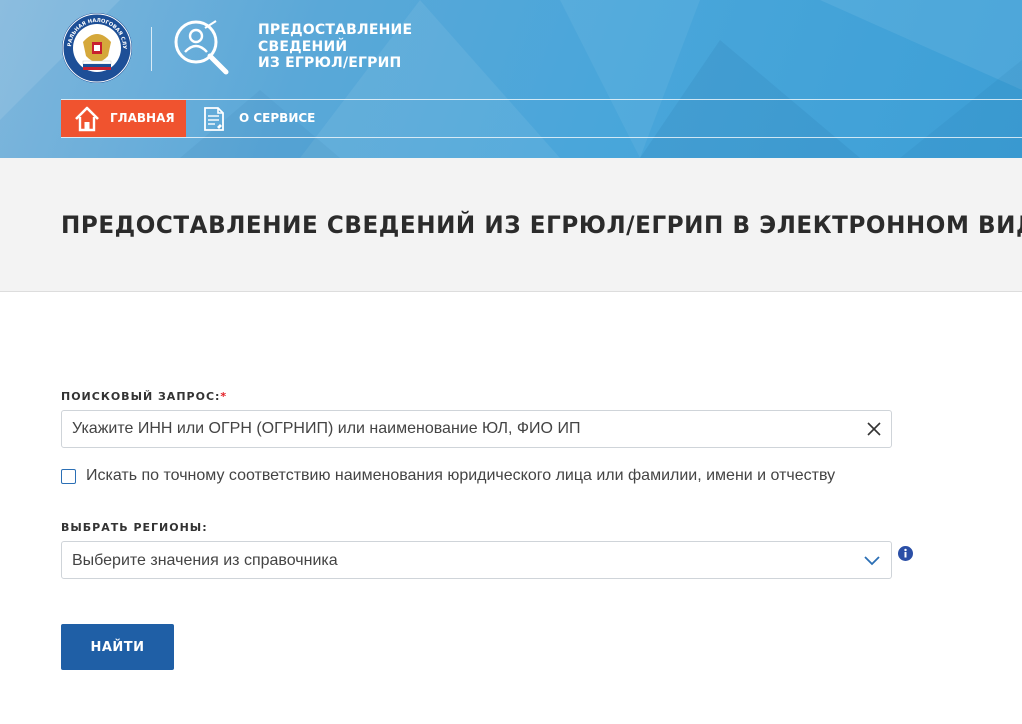 Image resolution: width=1022 pixels, height=724 pixels. I want to click on document-icon, so click(214, 119).